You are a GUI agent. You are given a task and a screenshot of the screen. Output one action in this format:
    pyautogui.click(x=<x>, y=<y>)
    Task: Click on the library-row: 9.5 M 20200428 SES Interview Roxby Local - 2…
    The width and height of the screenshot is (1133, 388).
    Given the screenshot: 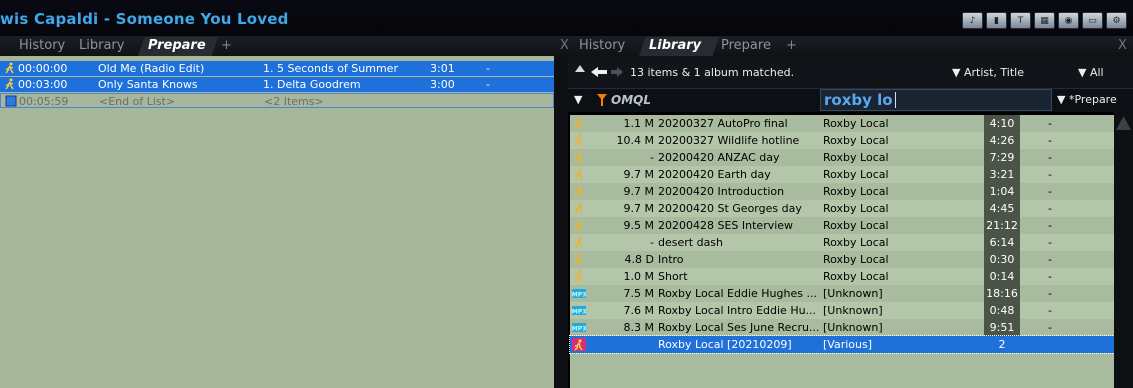 What is the action you would take?
    pyautogui.click(x=842, y=225)
    